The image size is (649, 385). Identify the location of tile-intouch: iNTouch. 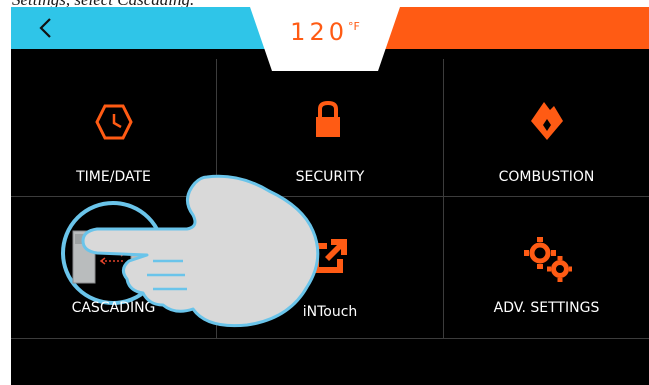
(330, 267).